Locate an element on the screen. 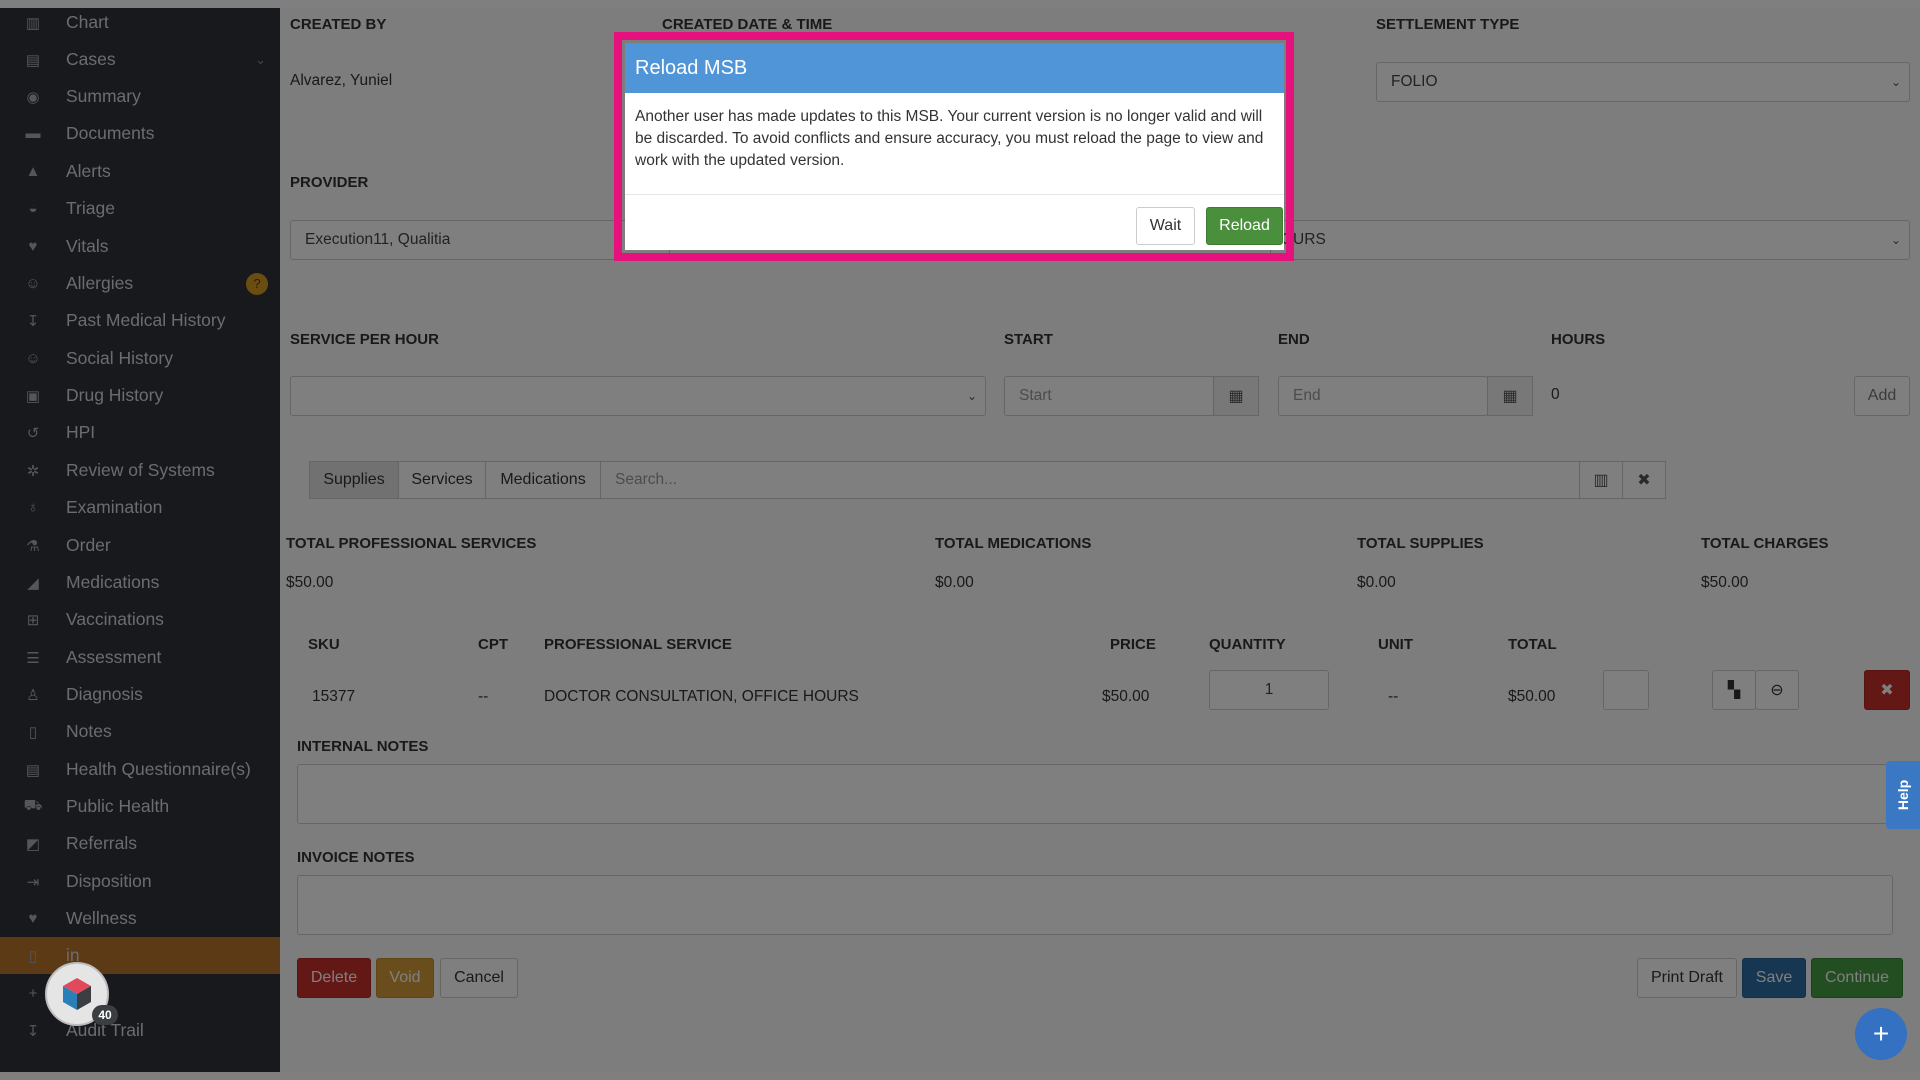  modal-title: Reload MSB is located at coordinates (954, 68).